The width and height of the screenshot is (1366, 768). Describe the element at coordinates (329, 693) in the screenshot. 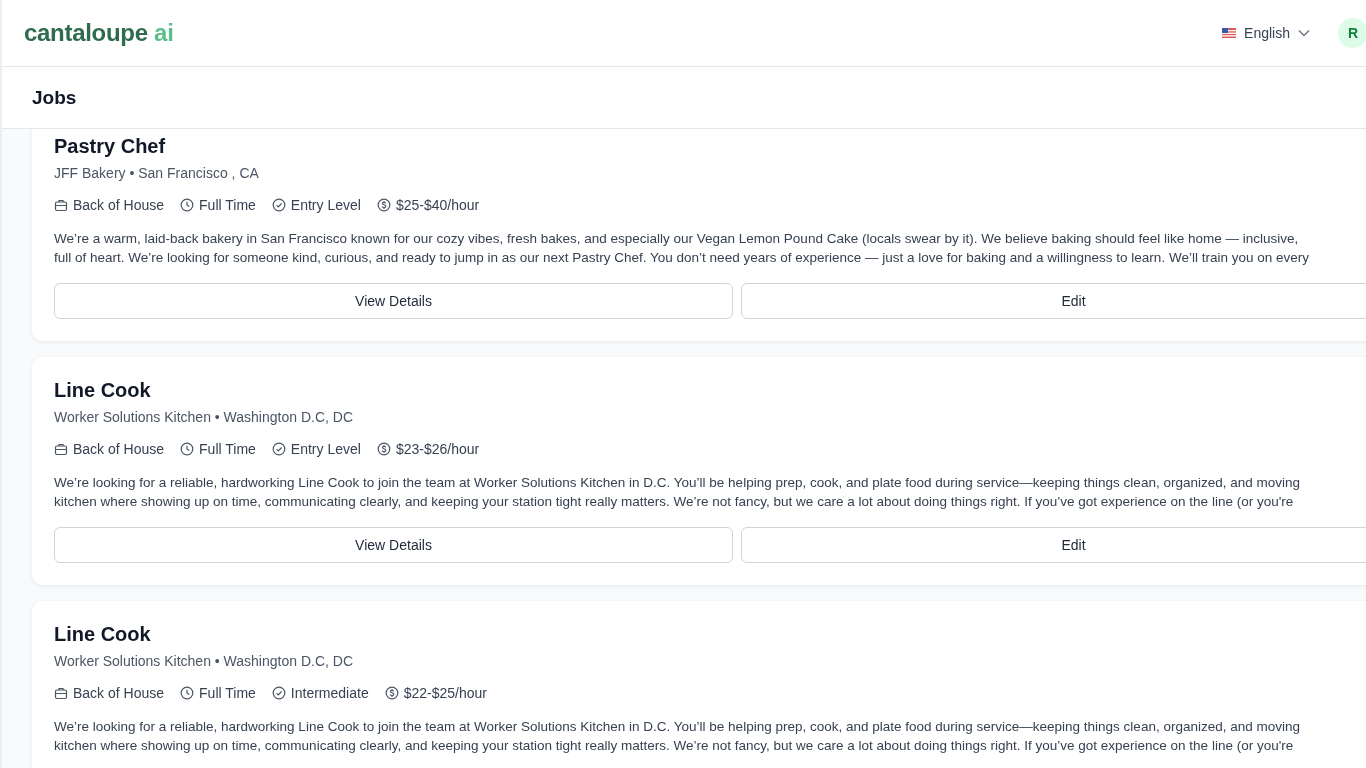

I see `job-tag: Intermediate` at that location.